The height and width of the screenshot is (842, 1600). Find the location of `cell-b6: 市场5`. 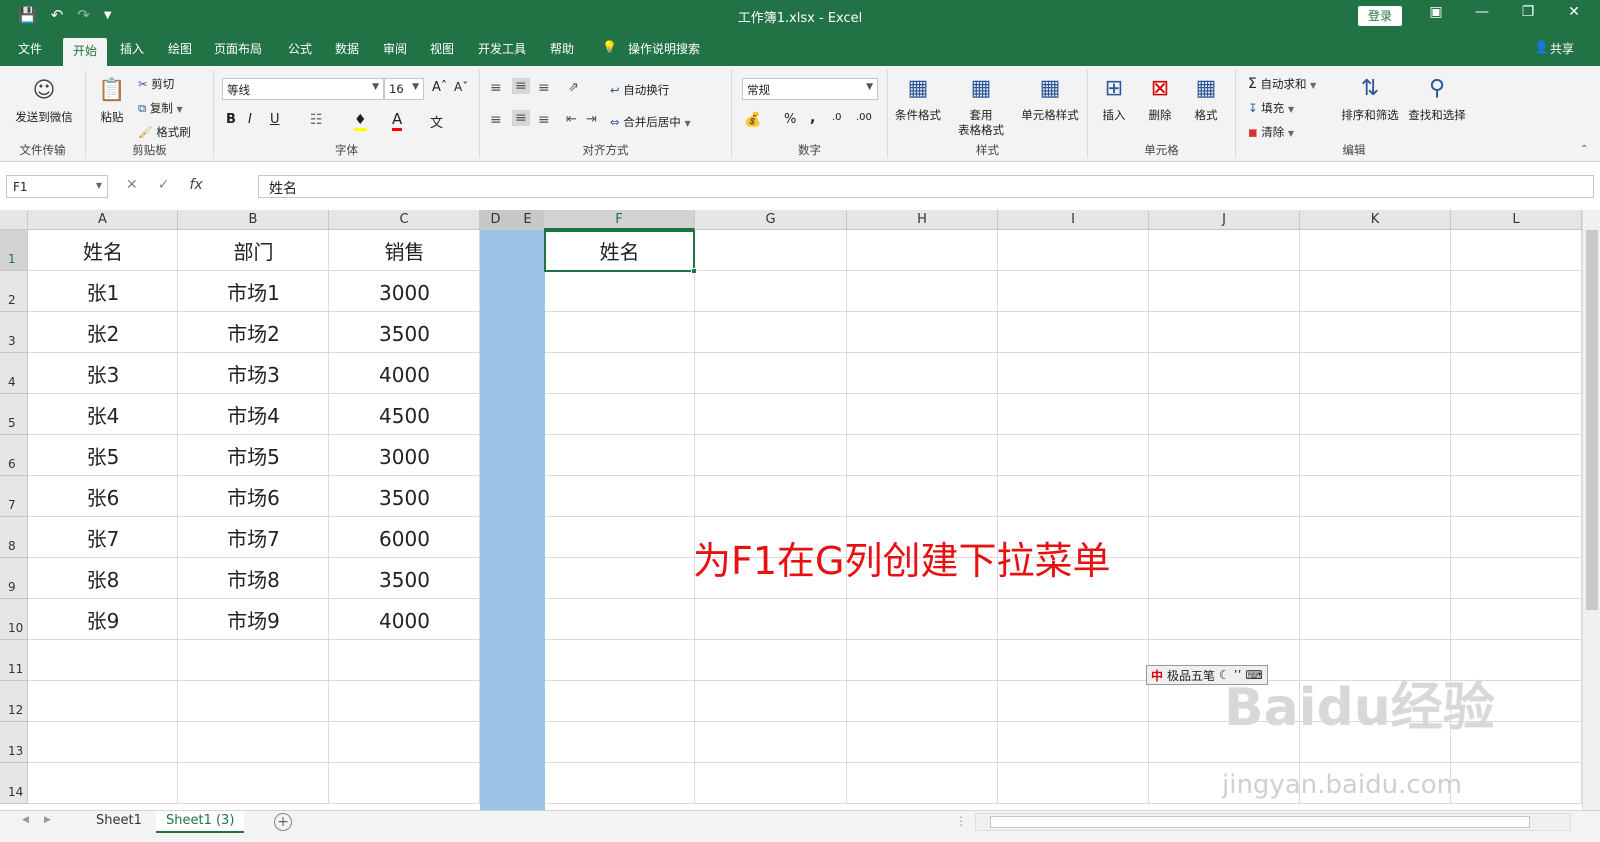

cell-b6: 市场5 is located at coordinates (253, 455).